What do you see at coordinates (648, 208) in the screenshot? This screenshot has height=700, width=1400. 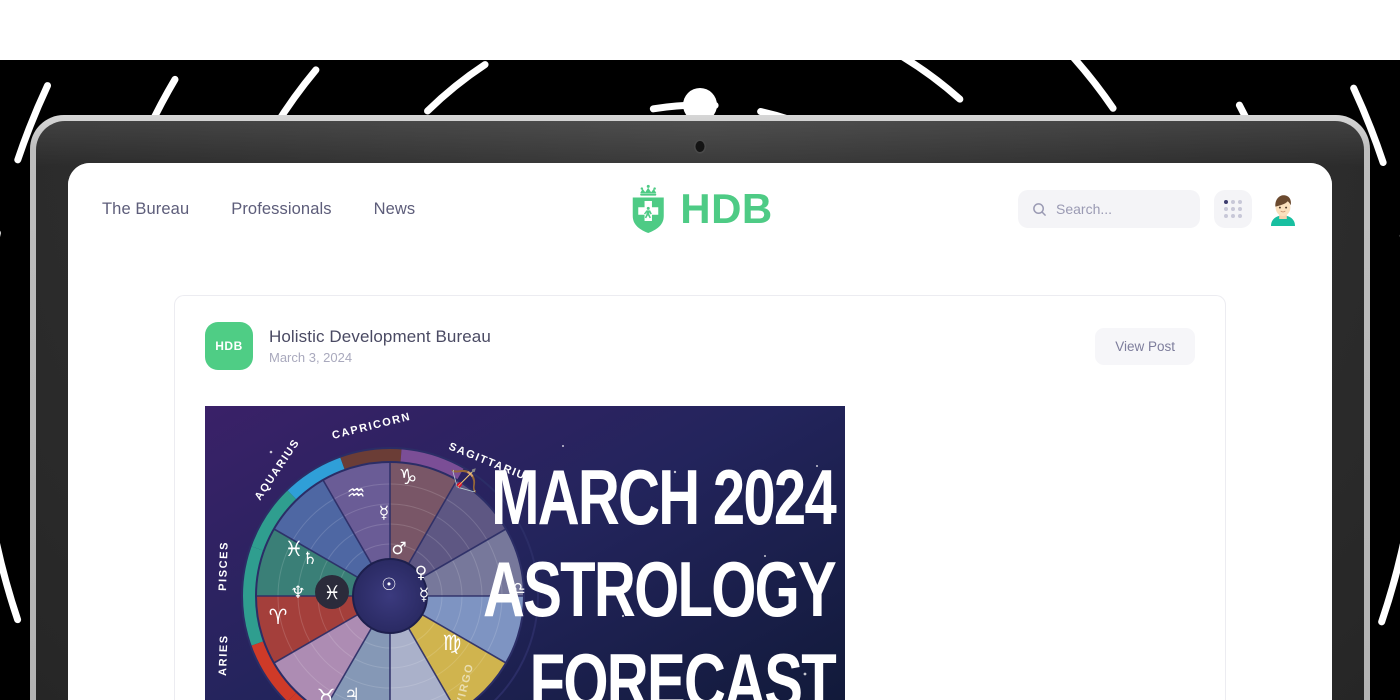 I see `shield-crest-cross-icon` at bounding box center [648, 208].